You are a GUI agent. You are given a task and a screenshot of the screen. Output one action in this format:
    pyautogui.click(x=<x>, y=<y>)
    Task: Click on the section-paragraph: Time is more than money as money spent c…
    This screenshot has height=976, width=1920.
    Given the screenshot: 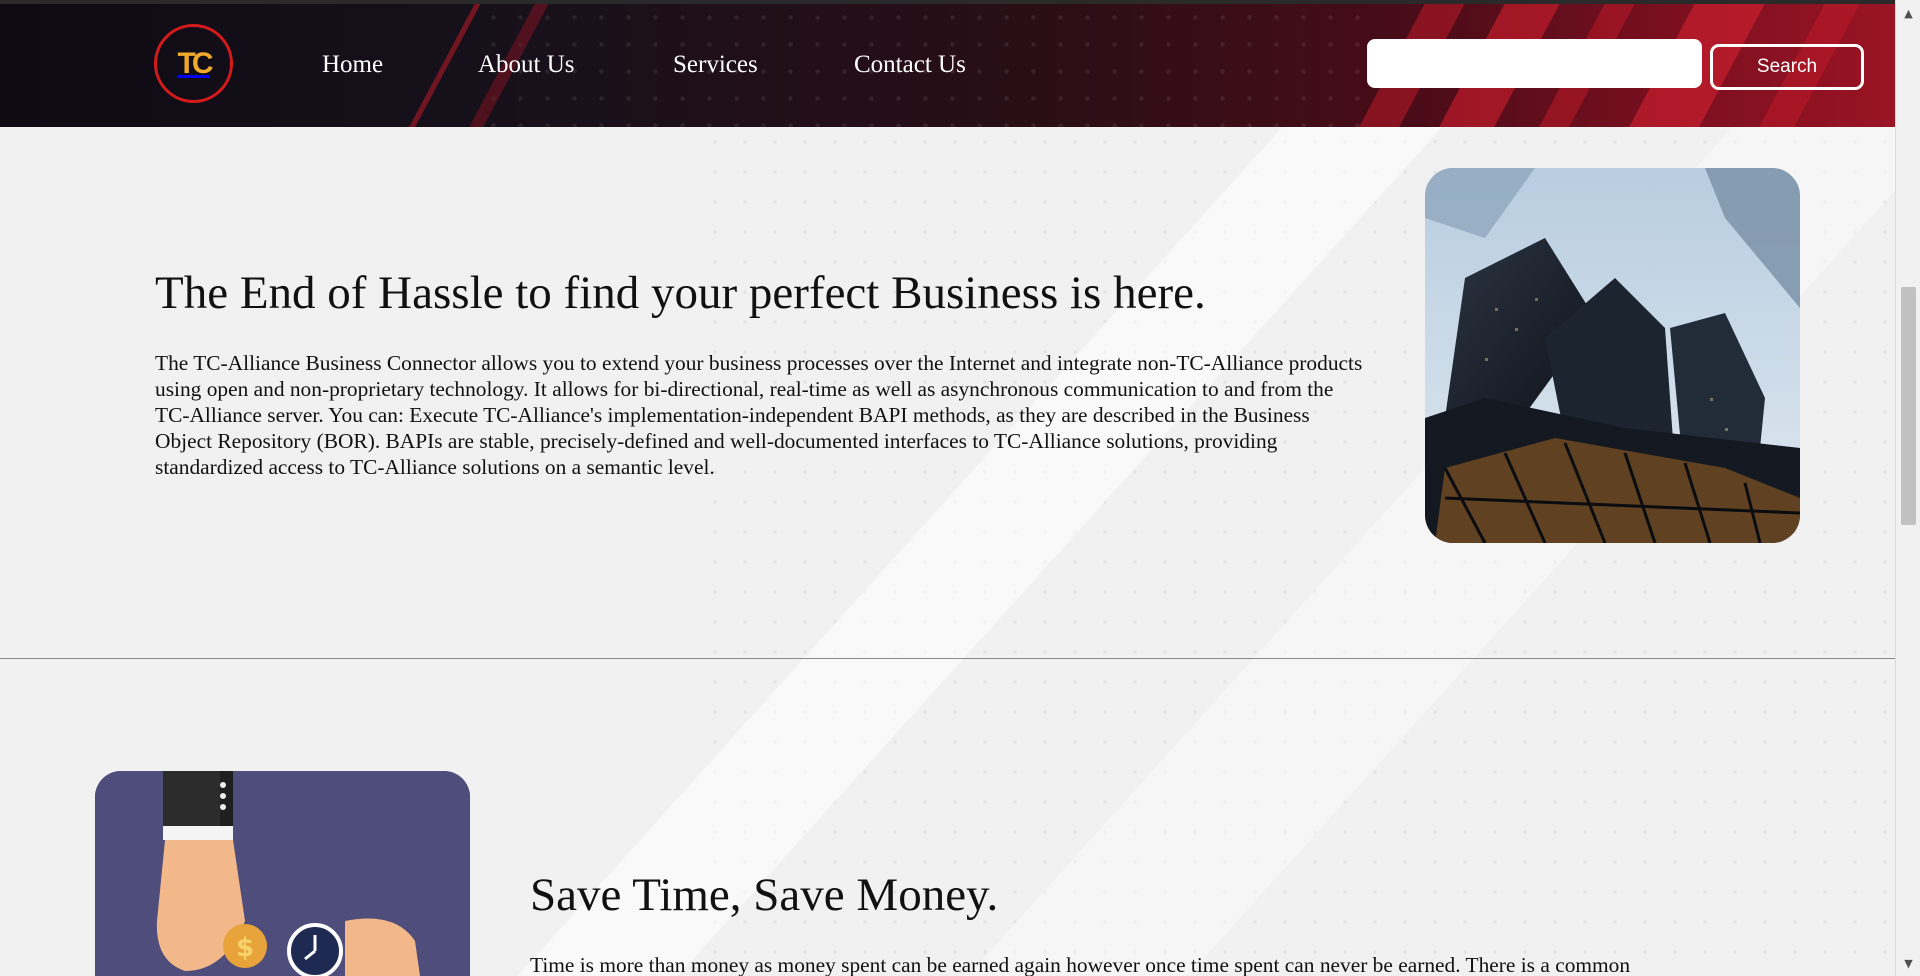 What is the action you would take?
    pyautogui.click(x=1080, y=964)
    